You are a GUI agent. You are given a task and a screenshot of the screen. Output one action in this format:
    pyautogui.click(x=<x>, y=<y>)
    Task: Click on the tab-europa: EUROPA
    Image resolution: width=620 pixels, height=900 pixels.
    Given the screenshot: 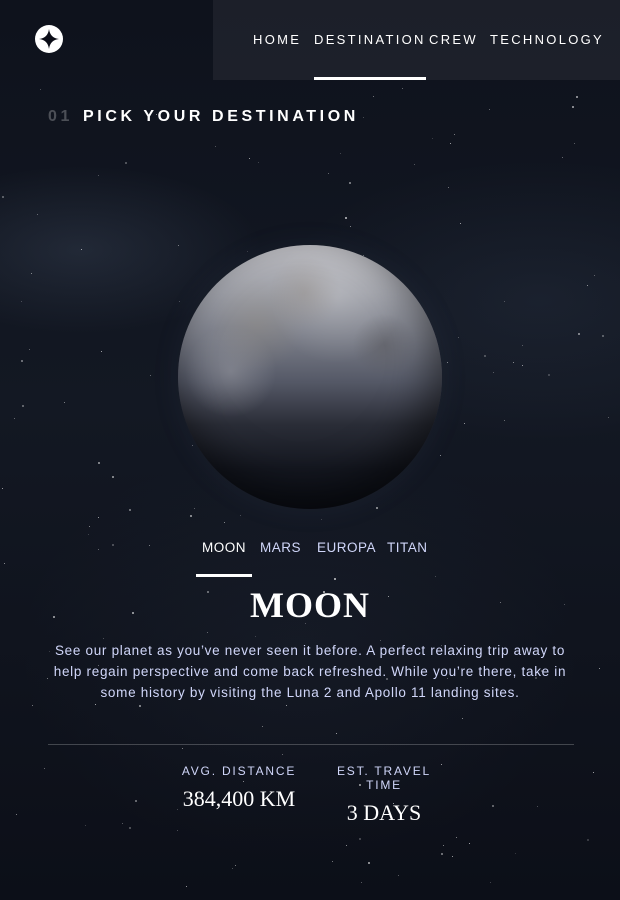 What is the action you would take?
    pyautogui.click(x=346, y=559)
    